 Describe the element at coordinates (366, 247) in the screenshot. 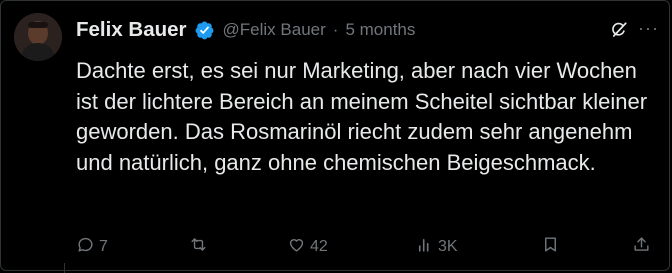

I see `action-bar: 7 42 3K` at that location.